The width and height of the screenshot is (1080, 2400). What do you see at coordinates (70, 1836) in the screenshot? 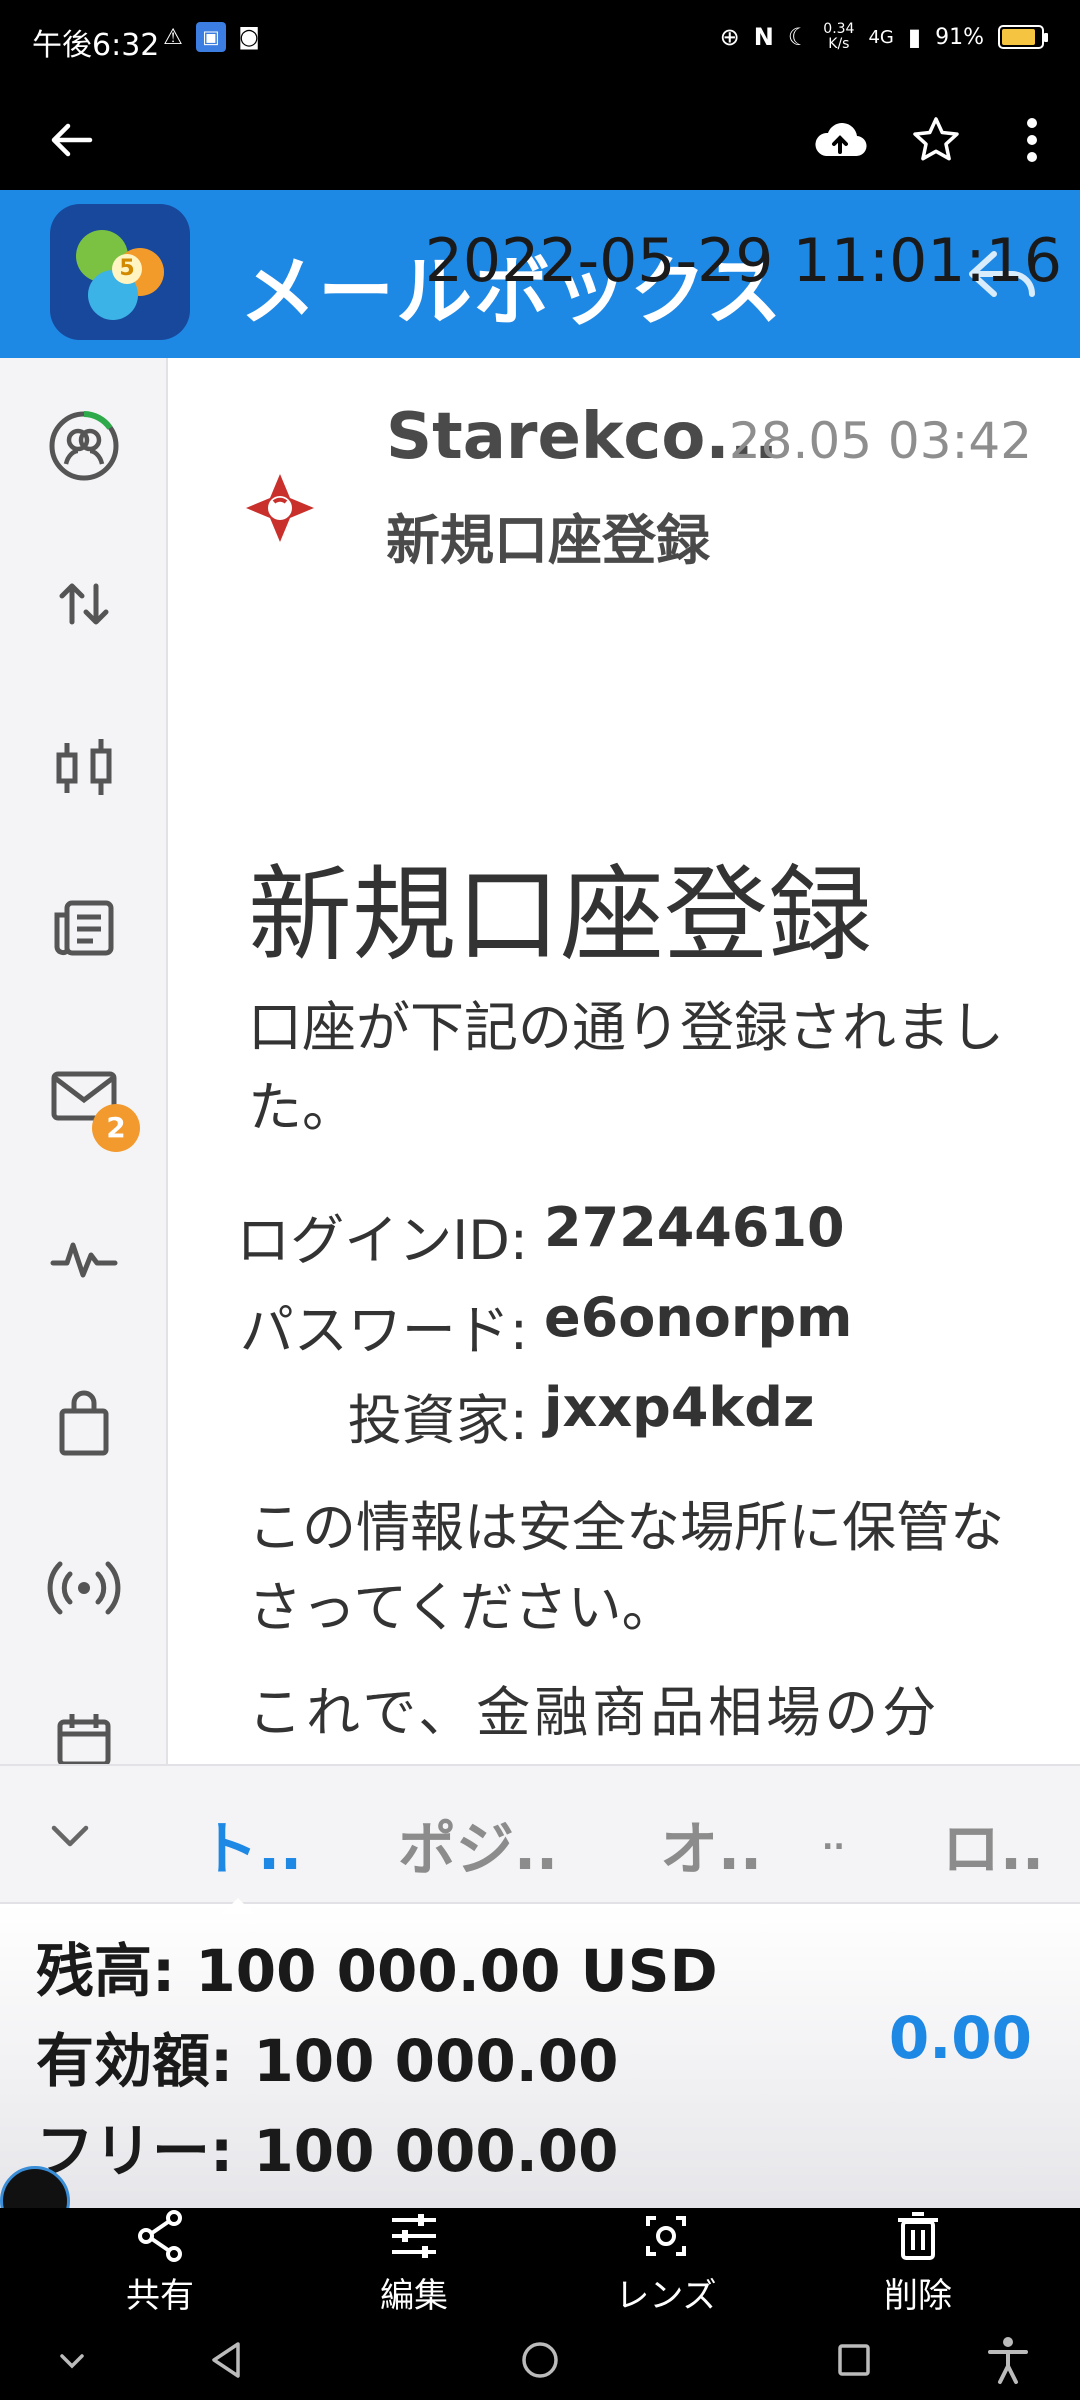
I see `chevron-down-icon` at bounding box center [70, 1836].